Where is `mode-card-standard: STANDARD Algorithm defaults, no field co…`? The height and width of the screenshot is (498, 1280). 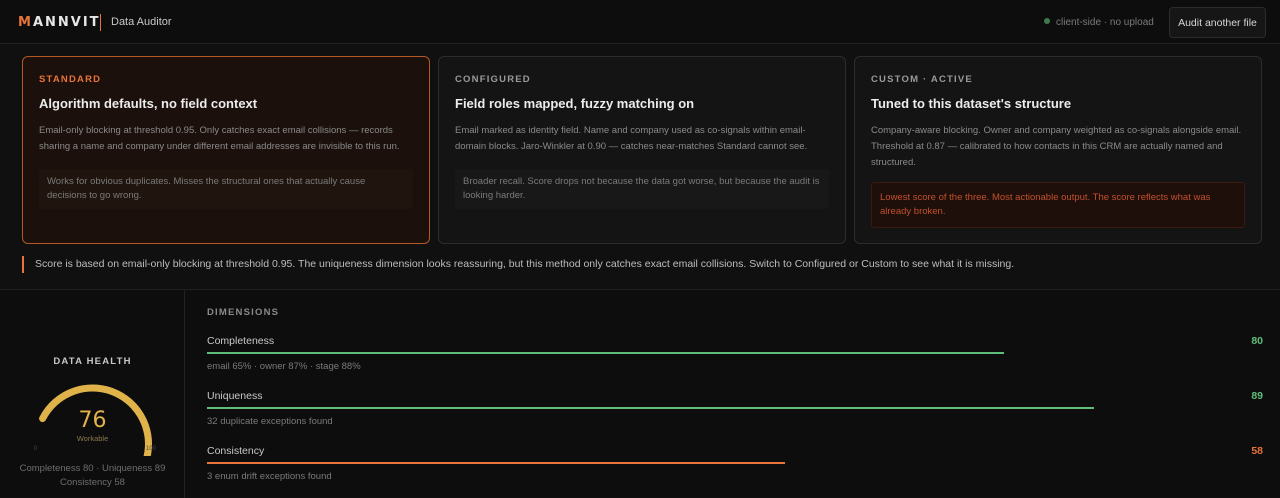
mode-card-standard: STANDARD Algorithm defaults, no field co… is located at coordinates (226, 150).